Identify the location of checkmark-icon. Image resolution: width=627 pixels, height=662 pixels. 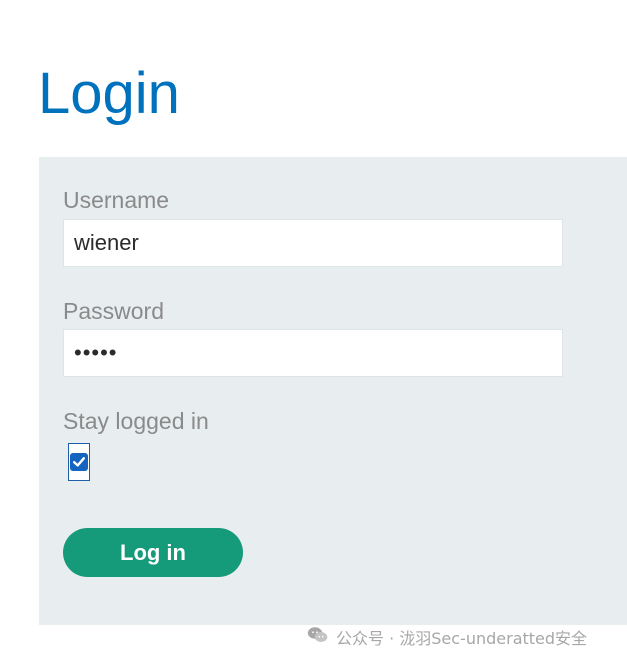
(79, 462).